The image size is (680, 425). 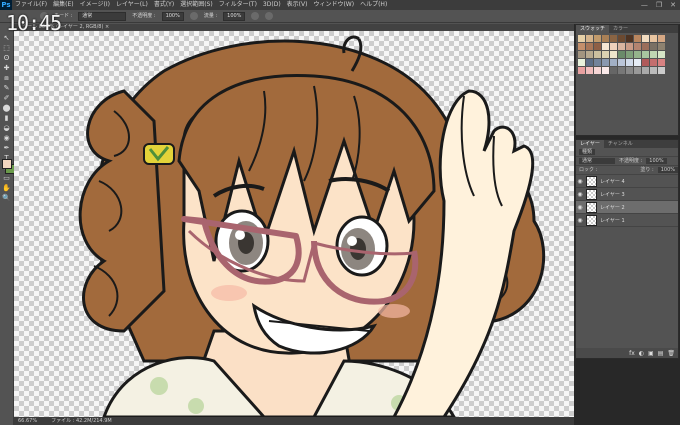 I want to click on fx-icon: fx, so click(x=632, y=353).